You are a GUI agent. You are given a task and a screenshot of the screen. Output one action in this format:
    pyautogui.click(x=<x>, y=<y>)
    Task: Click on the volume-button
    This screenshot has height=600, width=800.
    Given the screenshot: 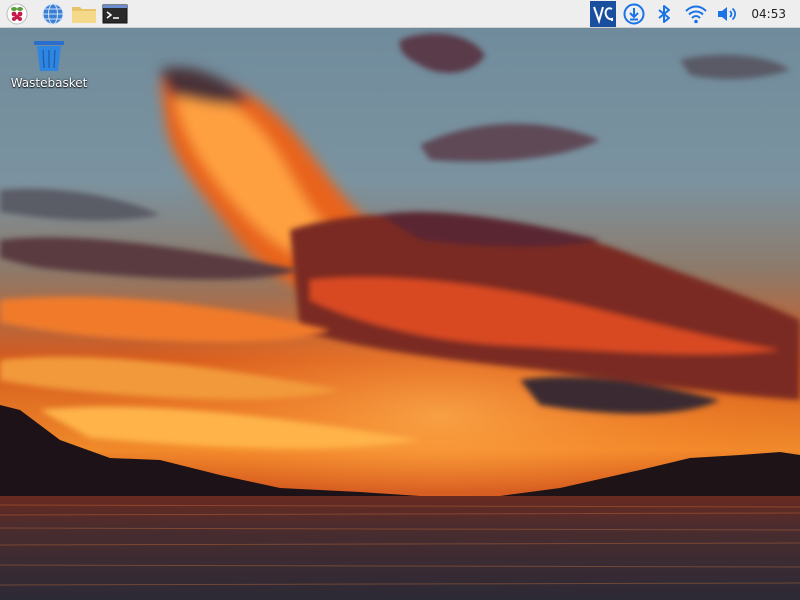 What is the action you would take?
    pyautogui.click(x=727, y=14)
    